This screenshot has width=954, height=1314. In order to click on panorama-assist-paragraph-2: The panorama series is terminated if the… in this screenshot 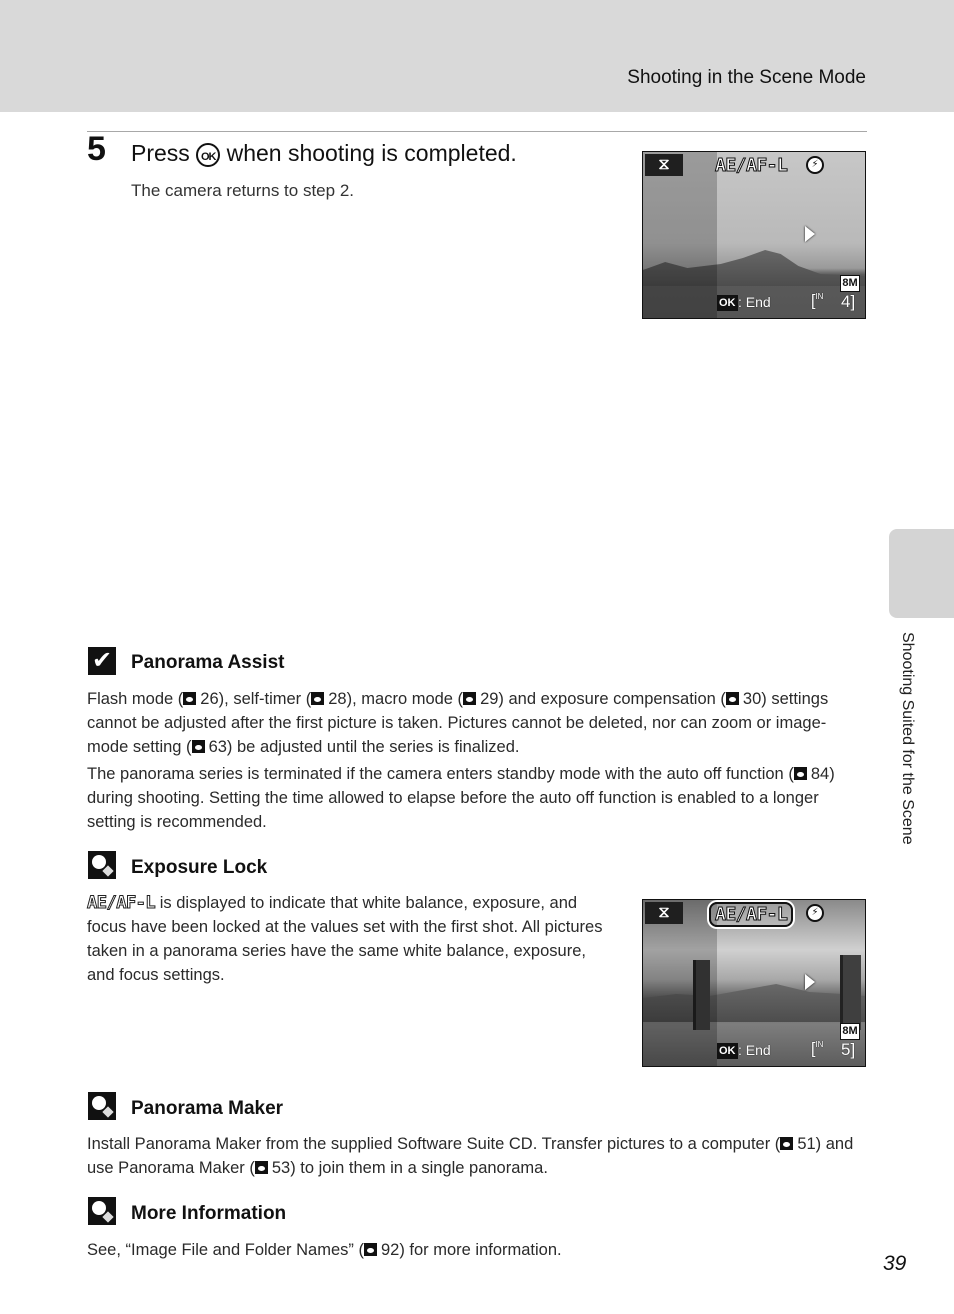, I will do `click(476, 798)`.